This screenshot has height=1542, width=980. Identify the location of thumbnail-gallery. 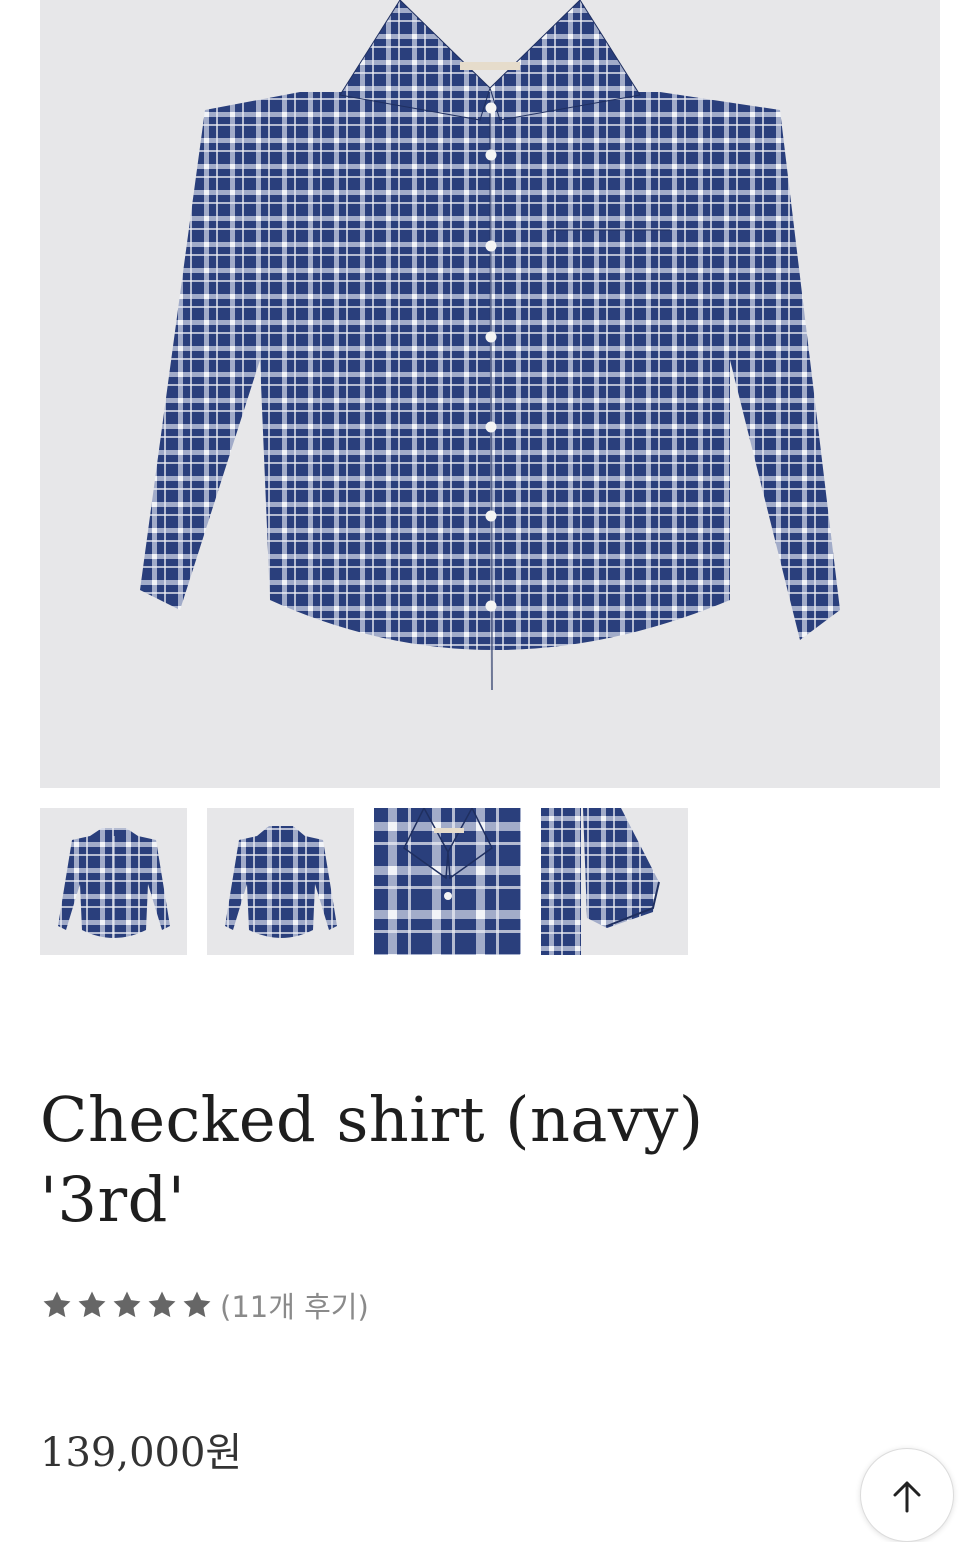
(364, 881).